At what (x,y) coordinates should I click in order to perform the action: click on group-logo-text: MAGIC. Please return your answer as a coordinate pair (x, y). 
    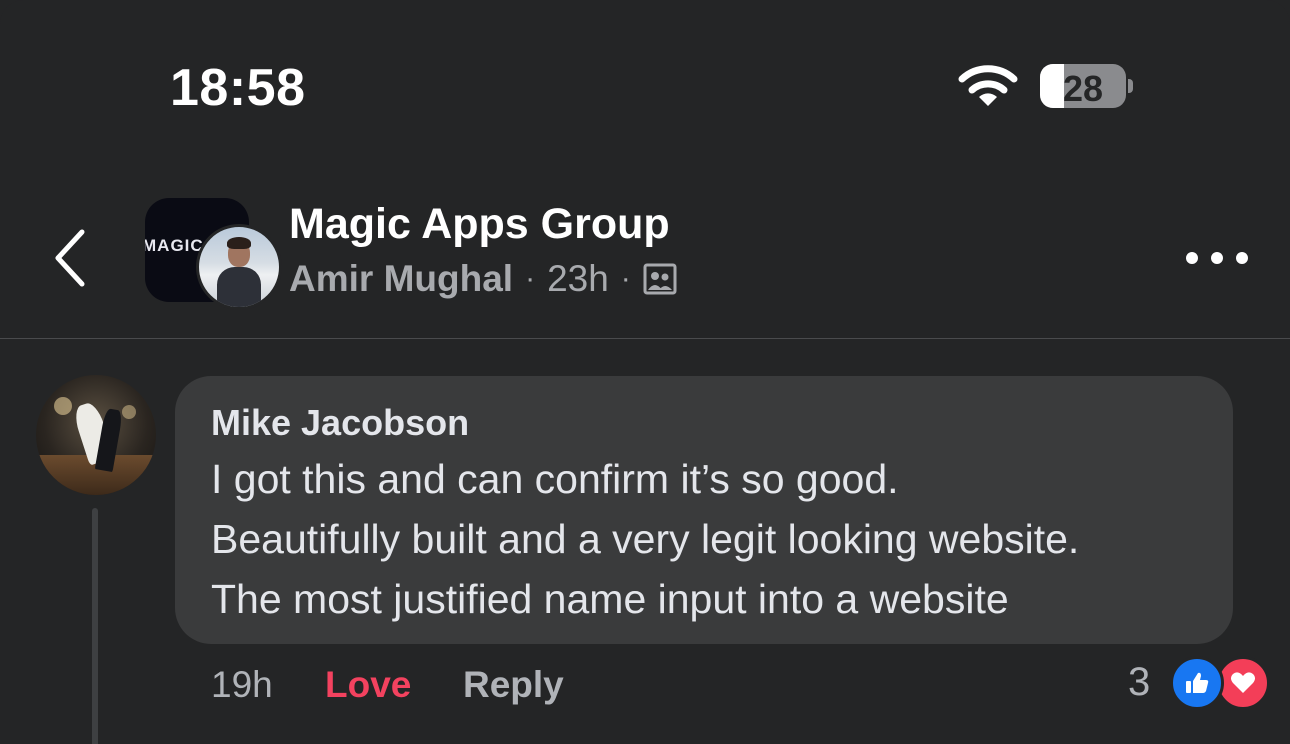
    Looking at the image, I should click on (174, 245).